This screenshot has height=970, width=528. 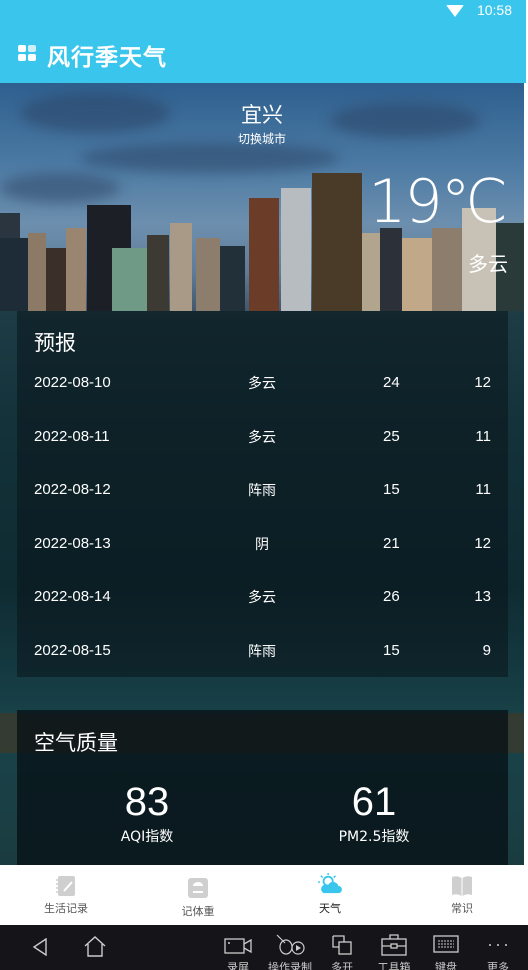 I want to click on tool-macro-record: 操作录制, so click(x=290, y=947).